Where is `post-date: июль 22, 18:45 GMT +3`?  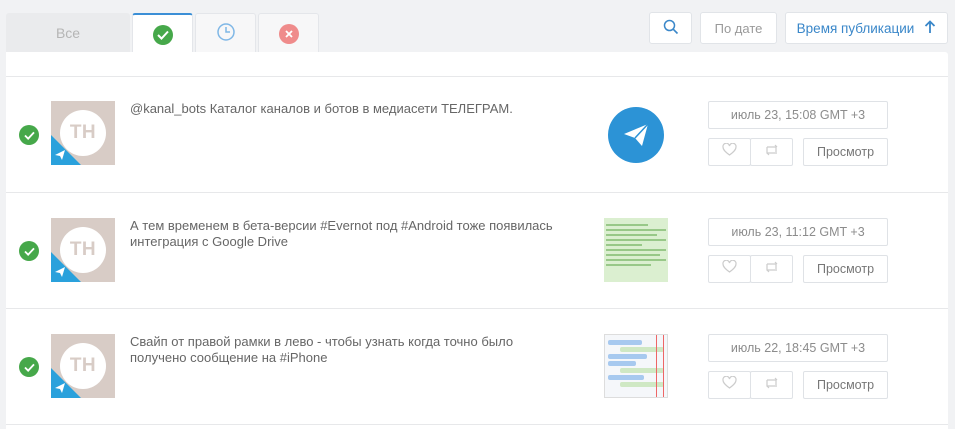 post-date: июль 22, 18:45 GMT +3 is located at coordinates (798, 348).